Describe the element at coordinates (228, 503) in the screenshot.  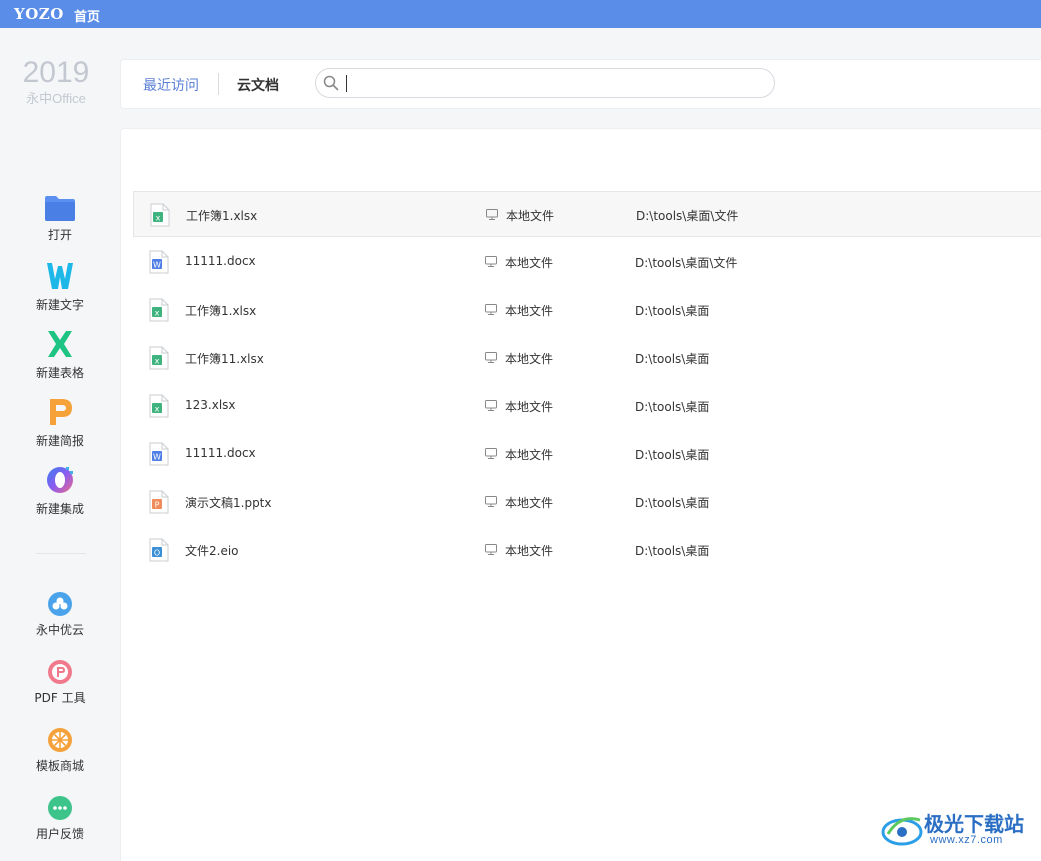
I see `file-name: 演示文稿1.pptx` at that location.